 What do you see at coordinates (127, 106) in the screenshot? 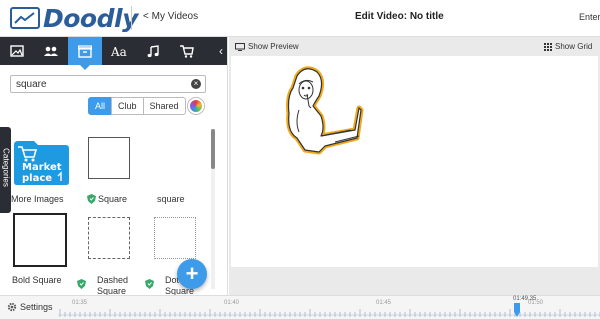
I see `filter-club-button: Club` at bounding box center [127, 106].